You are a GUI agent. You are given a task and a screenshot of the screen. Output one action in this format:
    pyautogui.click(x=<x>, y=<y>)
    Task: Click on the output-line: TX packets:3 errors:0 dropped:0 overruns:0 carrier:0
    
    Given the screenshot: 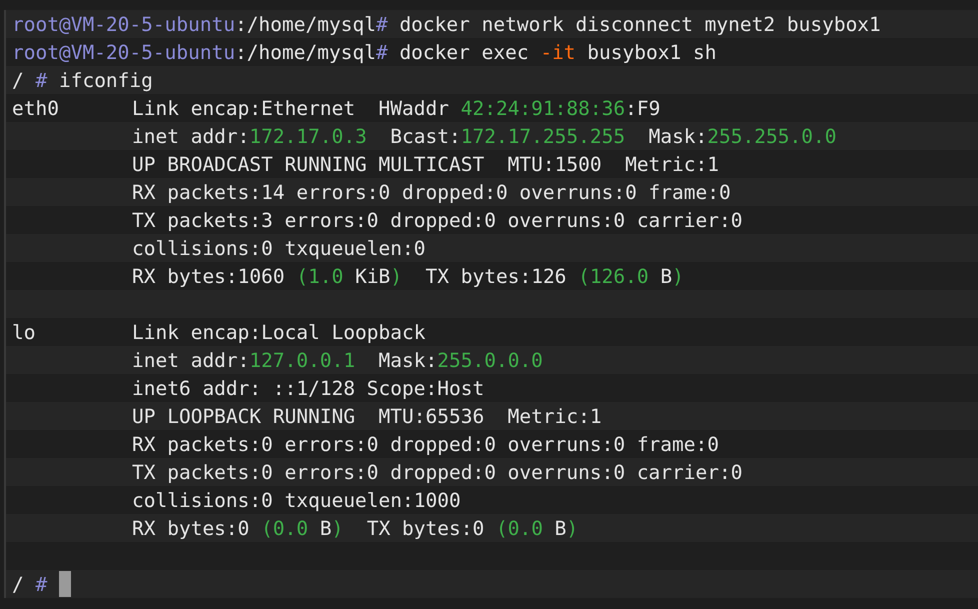 What is the action you would take?
    pyautogui.click(x=437, y=220)
    